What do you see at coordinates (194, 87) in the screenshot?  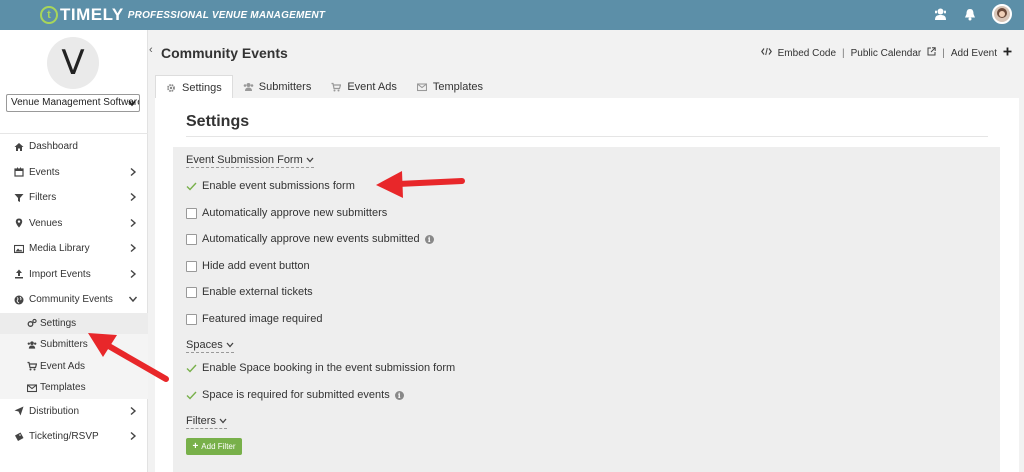 I see `tab-settings: Settings` at bounding box center [194, 87].